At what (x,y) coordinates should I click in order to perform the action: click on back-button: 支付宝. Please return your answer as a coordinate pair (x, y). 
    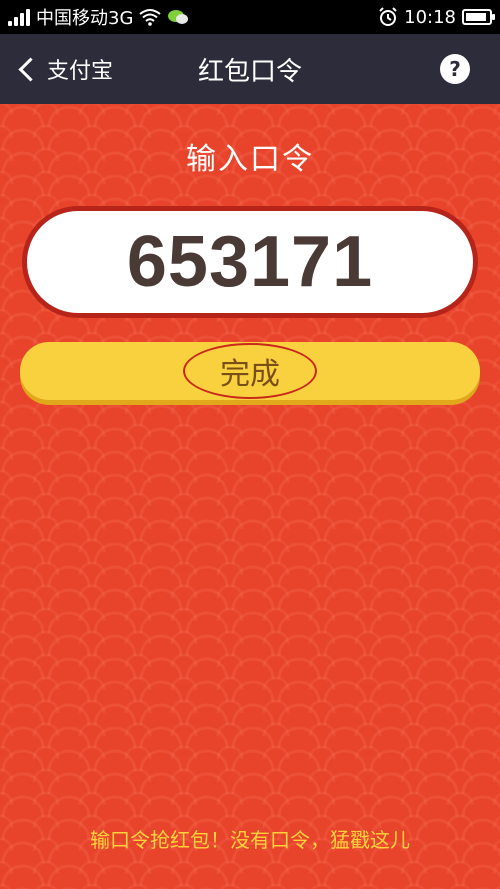
    Looking at the image, I should click on (64, 69).